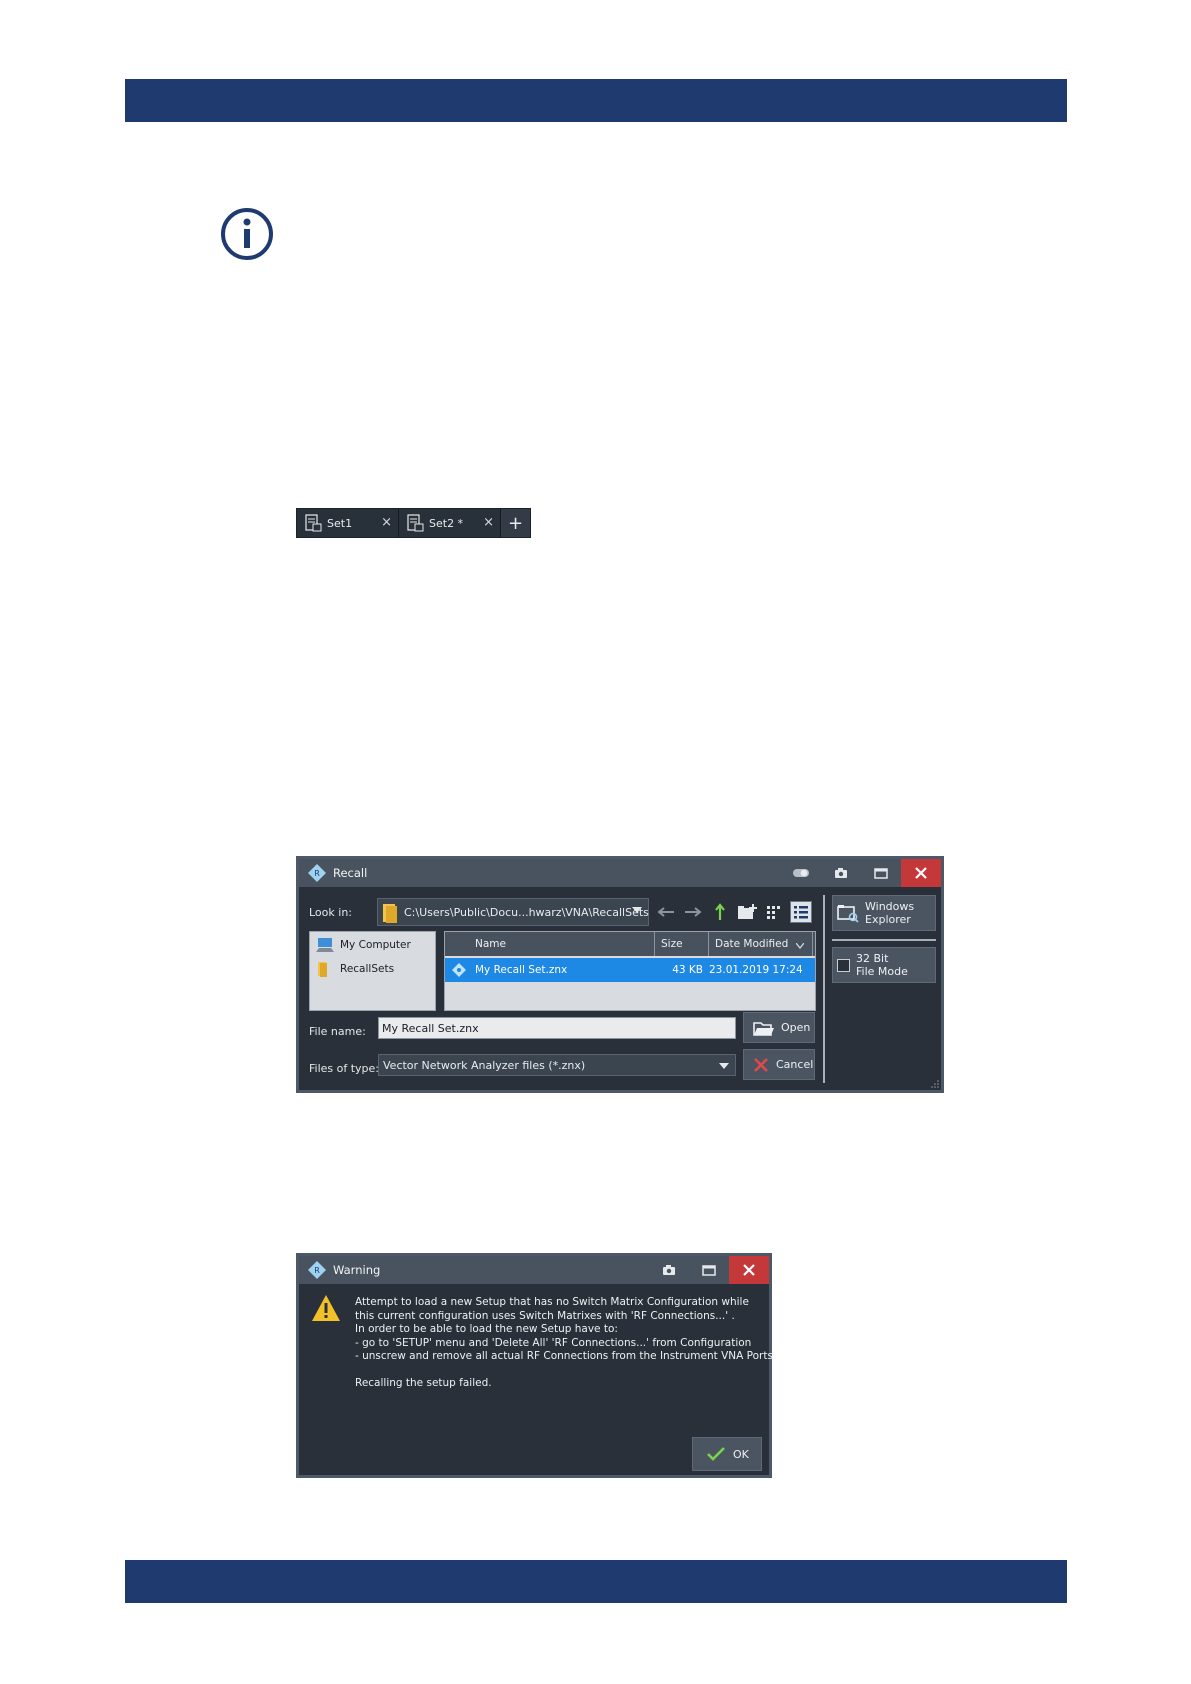 The image size is (1191, 1684). Describe the element at coordinates (666, 912) in the screenshot. I see `back-arrow-icon` at that location.